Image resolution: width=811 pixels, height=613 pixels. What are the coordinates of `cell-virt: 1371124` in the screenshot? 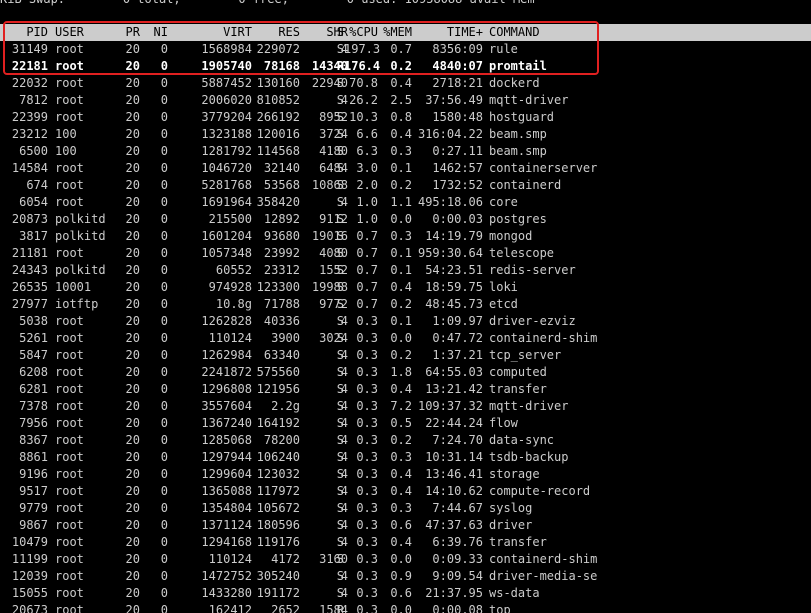 It's located at (226, 525).